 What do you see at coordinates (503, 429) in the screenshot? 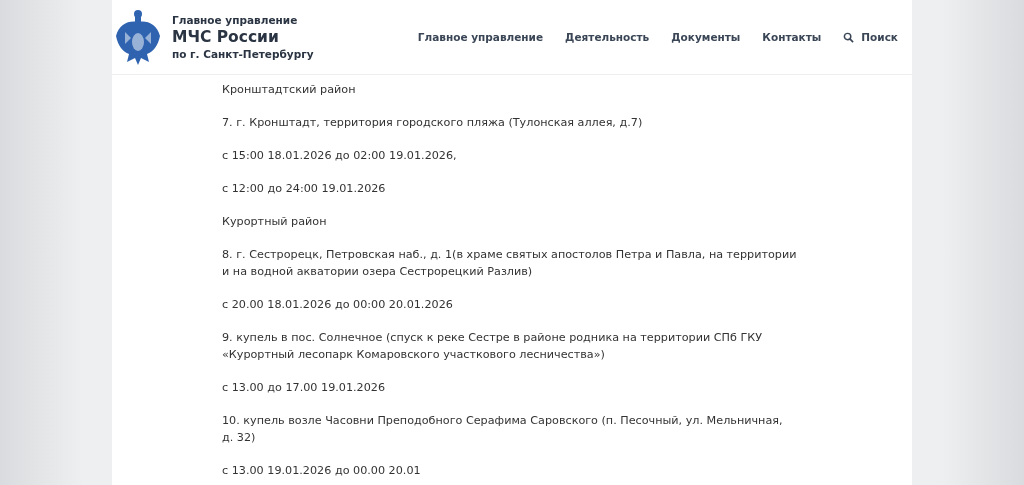
I see `article-paragraph: 10. купель возле Часовни Преподобного Серафима Саровского (п. Песочный, ул. Мельничная, д. 32)` at bounding box center [503, 429].